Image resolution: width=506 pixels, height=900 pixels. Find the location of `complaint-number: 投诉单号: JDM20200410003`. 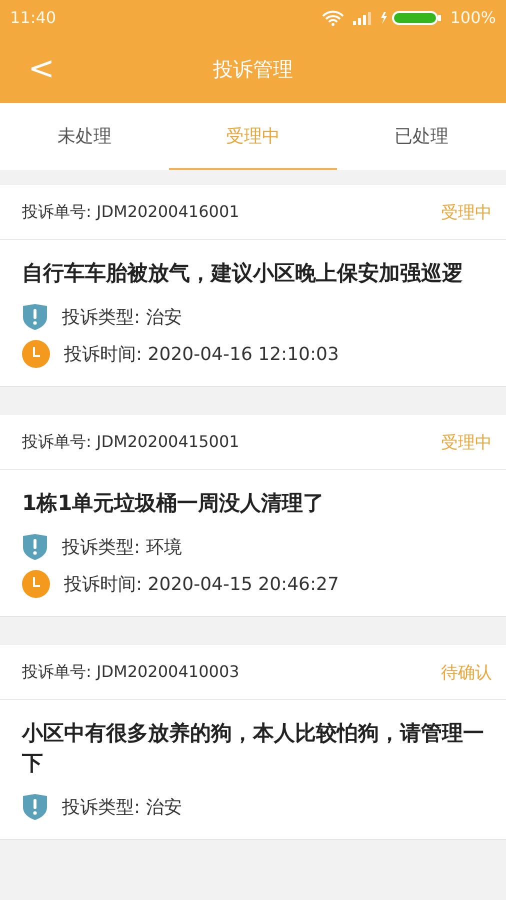

complaint-number: 投诉单号: JDM20200410003 is located at coordinates (131, 672).